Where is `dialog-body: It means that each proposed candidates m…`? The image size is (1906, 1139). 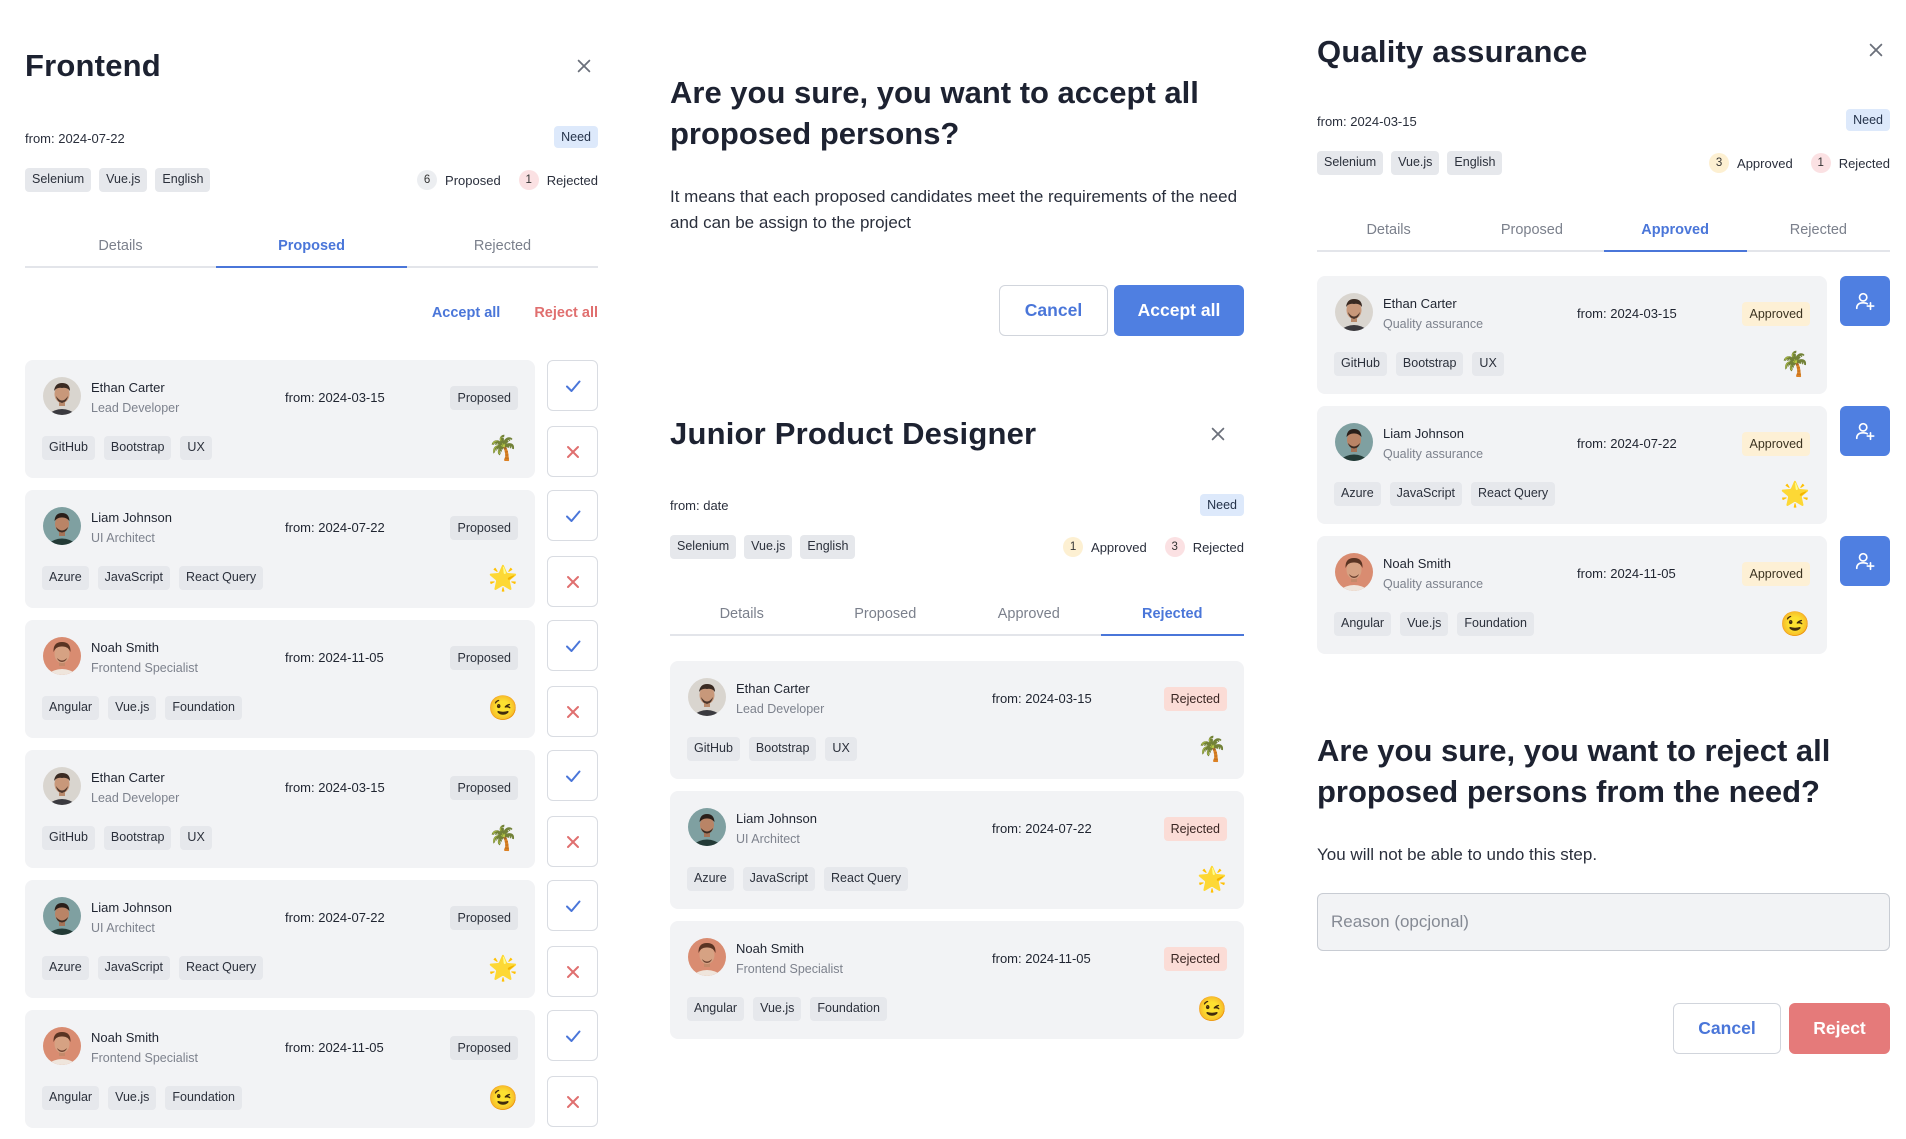
dialog-body: It means that each proposed candidates m… is located at coordinates (954, 209).